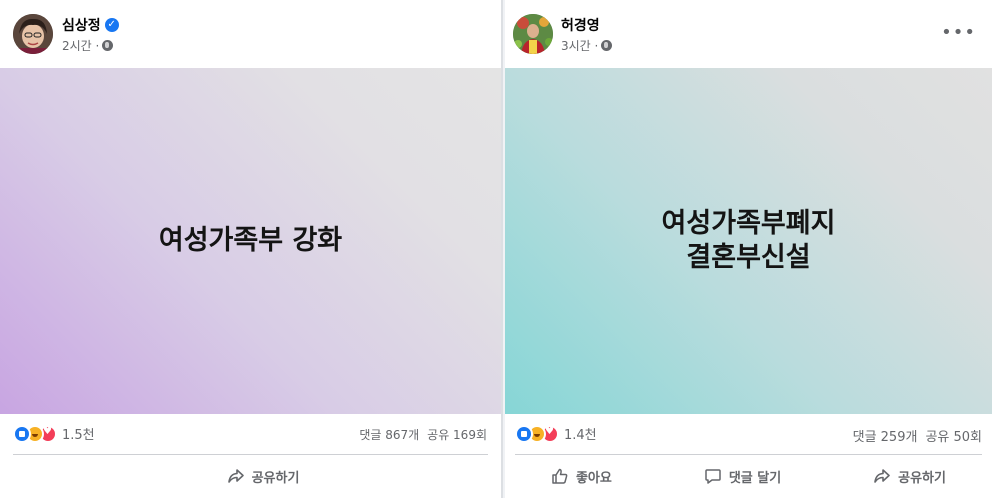  I want to click on engagement-counts: 댓글 259개 공유 50회, so click(917, 435).